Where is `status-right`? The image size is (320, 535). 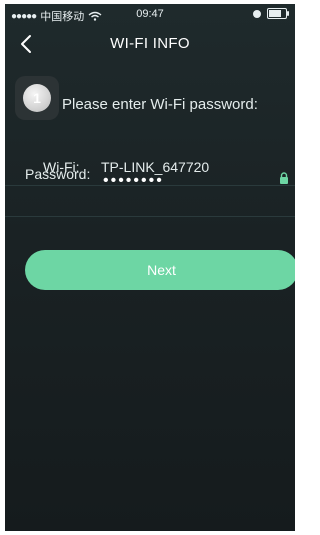 status-right is located at coordinates (271, 13).